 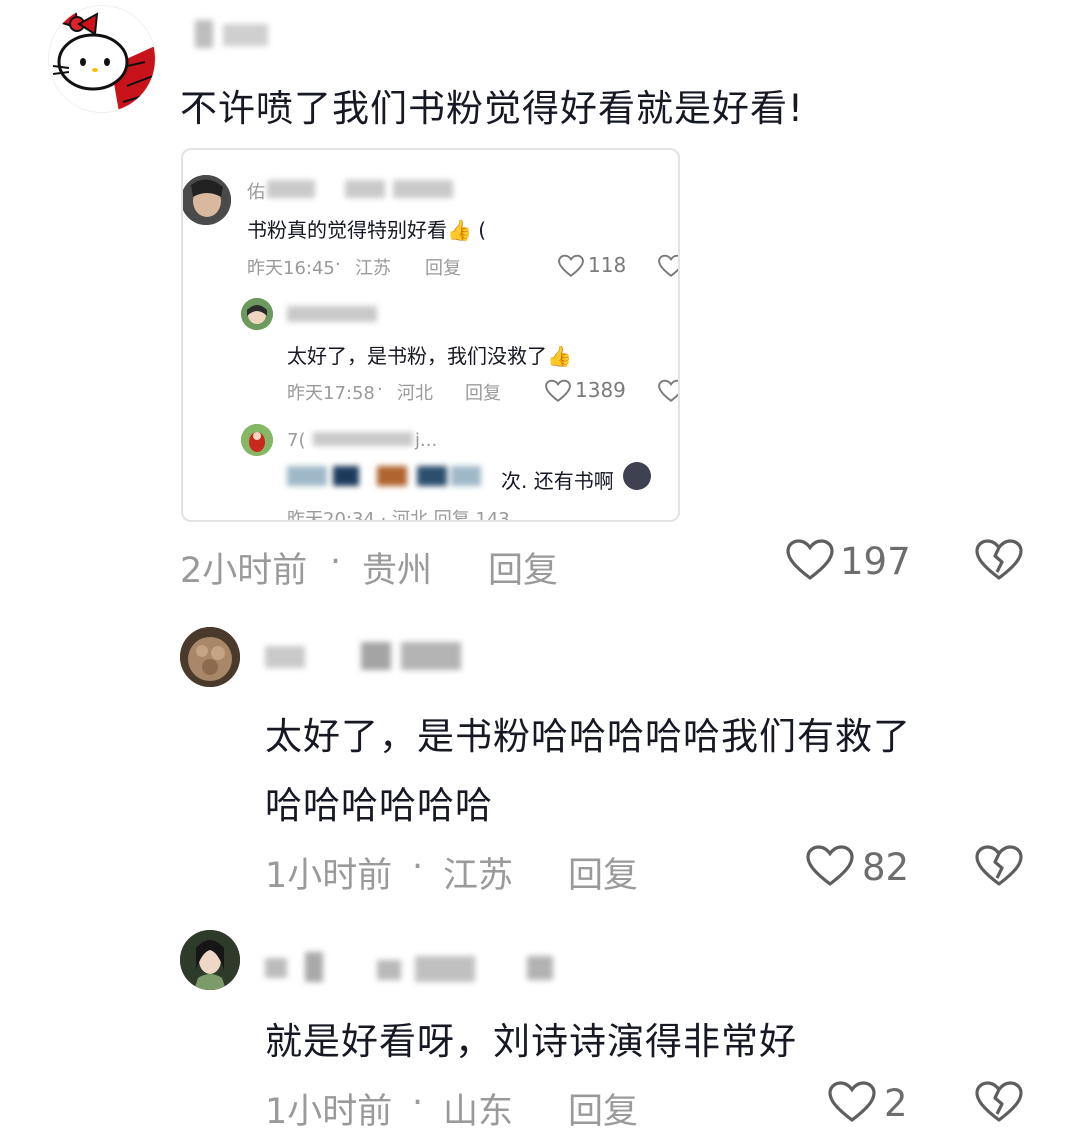 I want to click on comment-text: 就是好看呀，刘诗诗演得非常好, so click(x=531, y=1041).